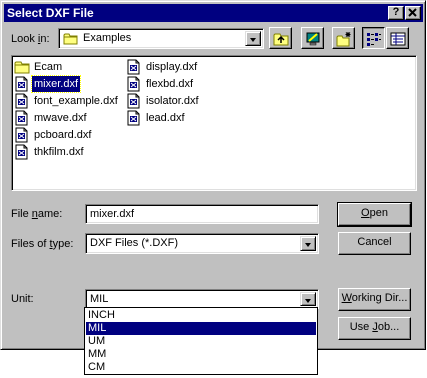 The height and width of the screenshot is (378, 427). I want to click on up-one-level-button, so click(280, 38).